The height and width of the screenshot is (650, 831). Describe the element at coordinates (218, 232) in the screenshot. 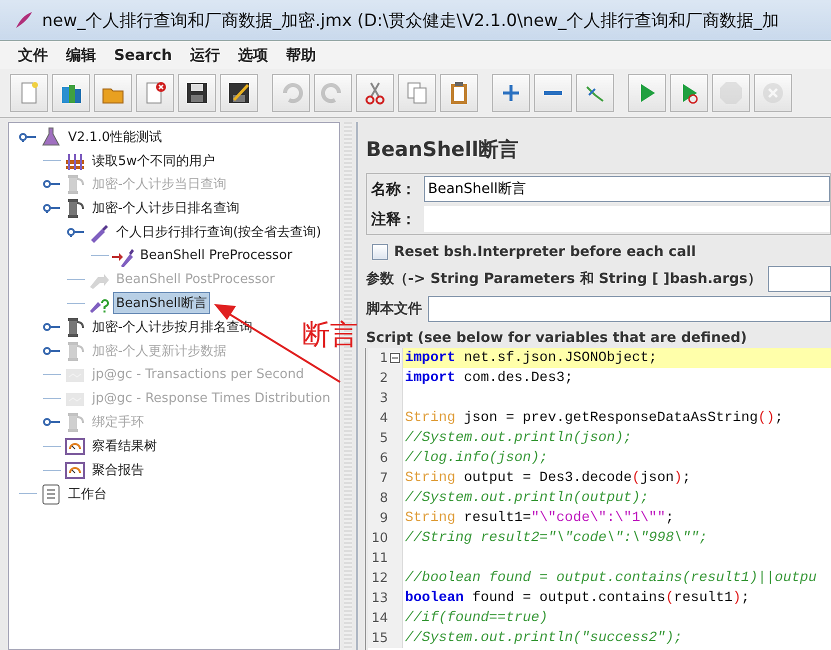

I see `tree-item: 个人日步行排行查询(按全省去查询)` at that location.